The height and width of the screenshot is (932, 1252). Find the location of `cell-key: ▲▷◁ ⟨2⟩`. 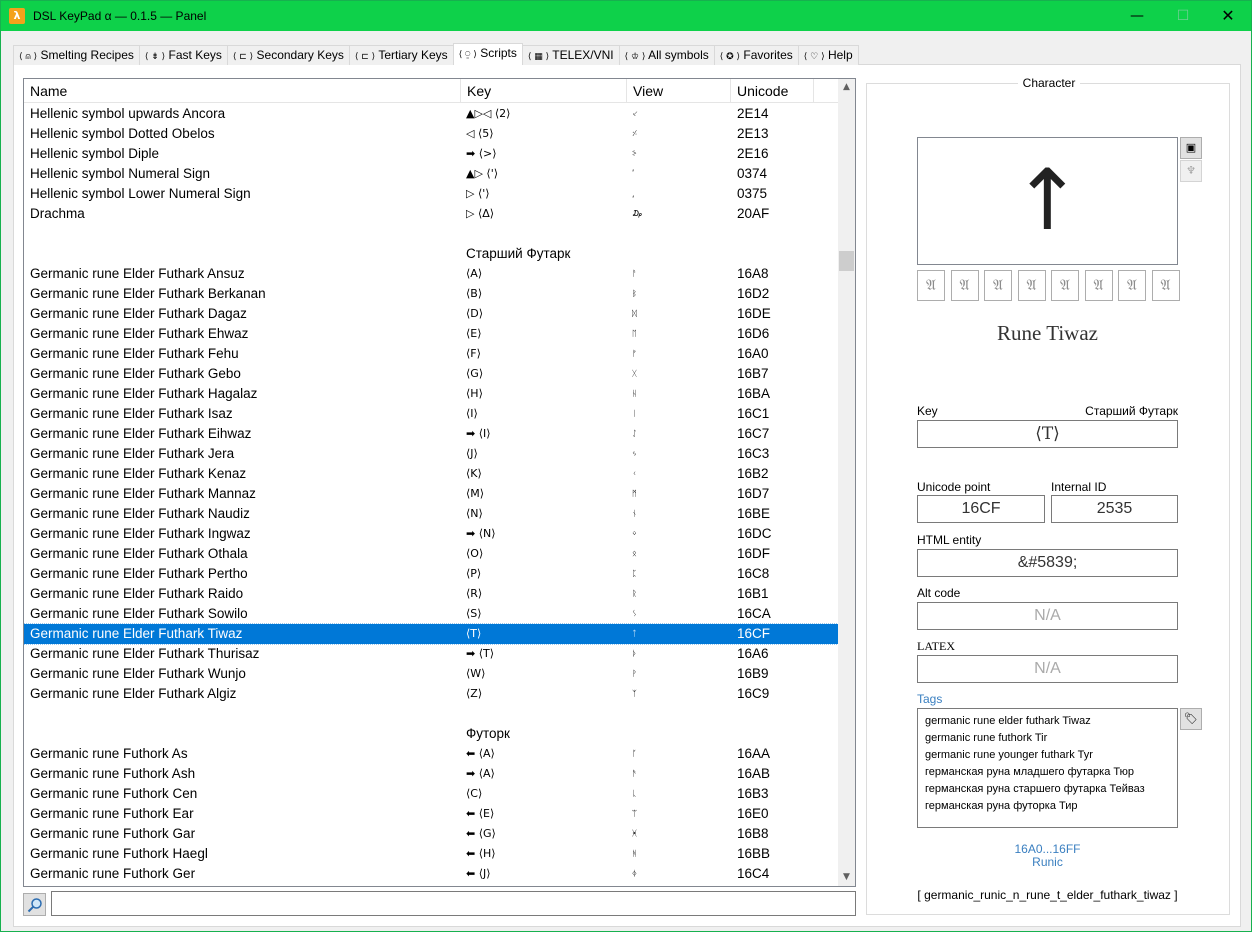

cell-key: ▲▷◁ ⟨2⟩ is located at coordinates (488, 113).